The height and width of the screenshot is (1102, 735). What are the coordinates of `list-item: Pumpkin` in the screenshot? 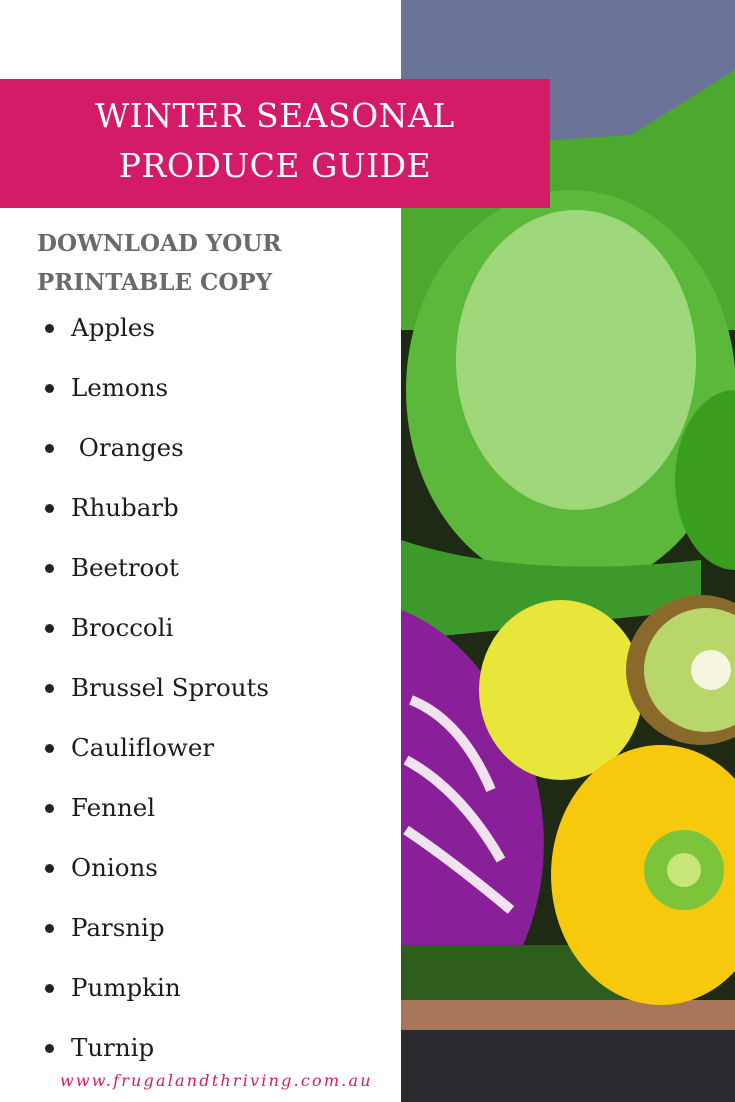 It's located at (134, 995).